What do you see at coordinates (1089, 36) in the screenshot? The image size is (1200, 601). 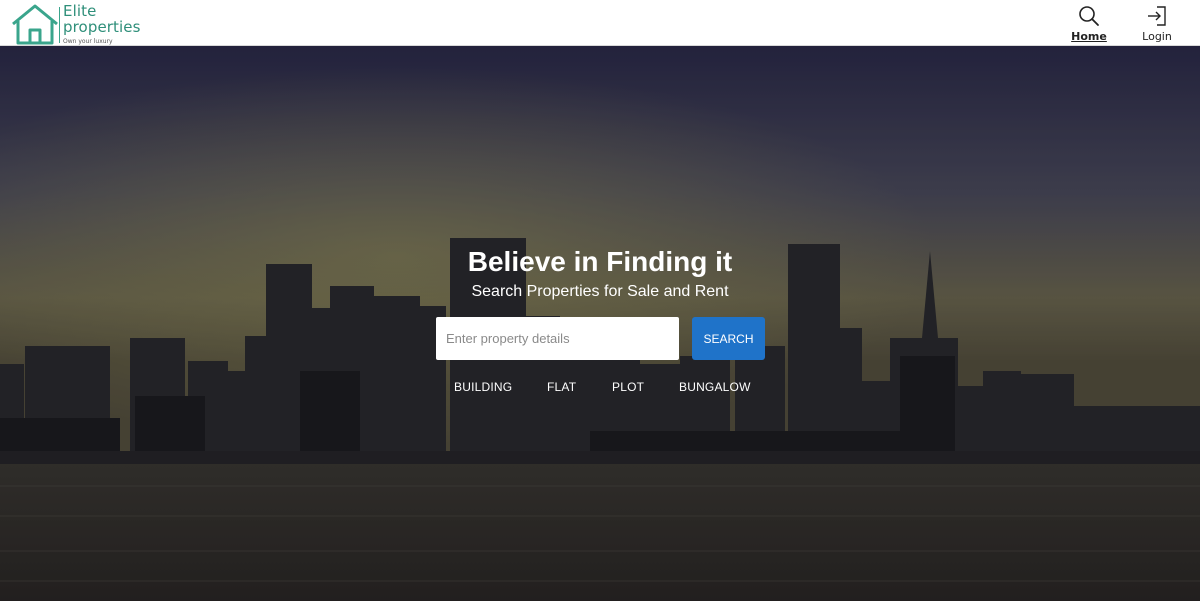 I see `nav-home-label: Home` at bounding box center [1089, 36].